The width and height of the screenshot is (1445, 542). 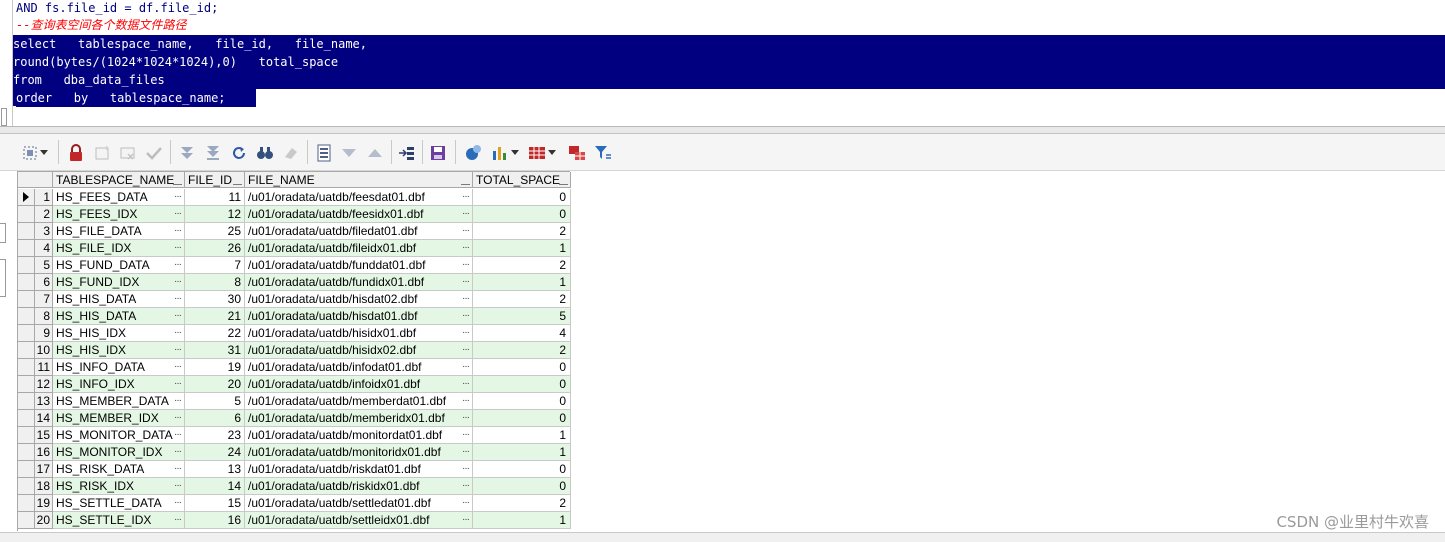 What do you see at coordinates (552, 153) in the screenshot?
I see `grid-dropdown-icon` at bounding box center [552, 153].